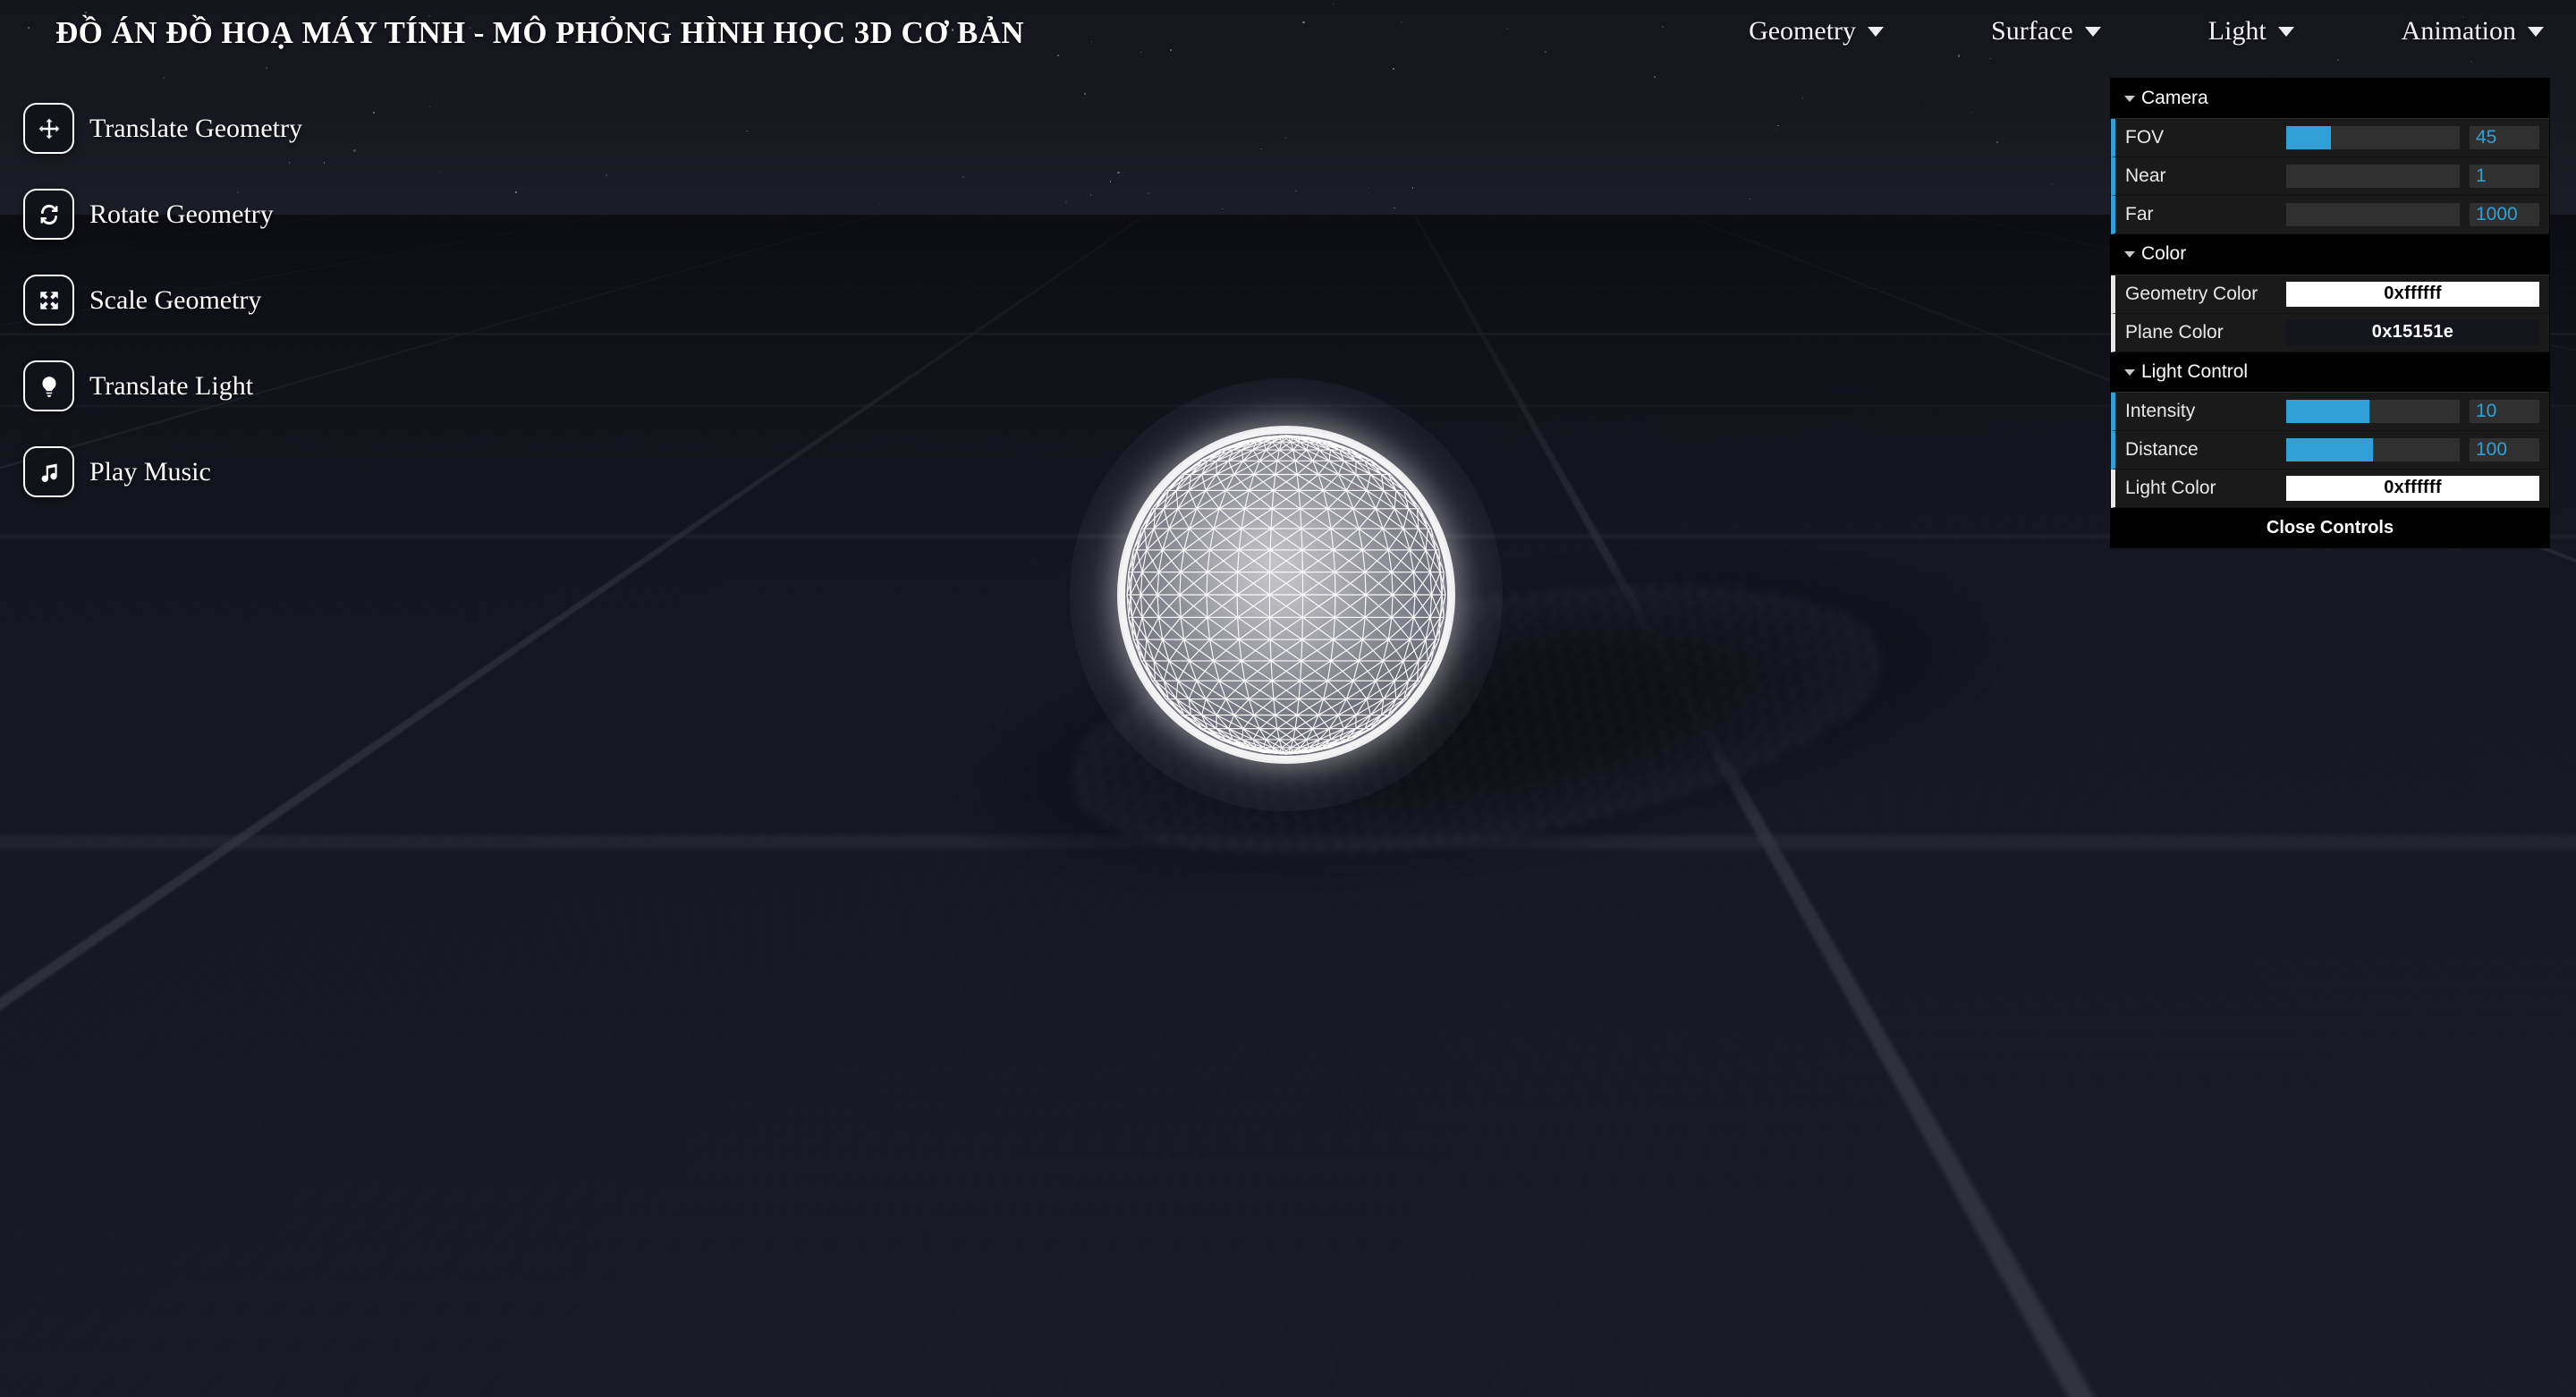  What do you see at coordinates (2191, 293) in the screenshot?
I see `gui-label: Geometry Color` at bounding box center [2191, 293].